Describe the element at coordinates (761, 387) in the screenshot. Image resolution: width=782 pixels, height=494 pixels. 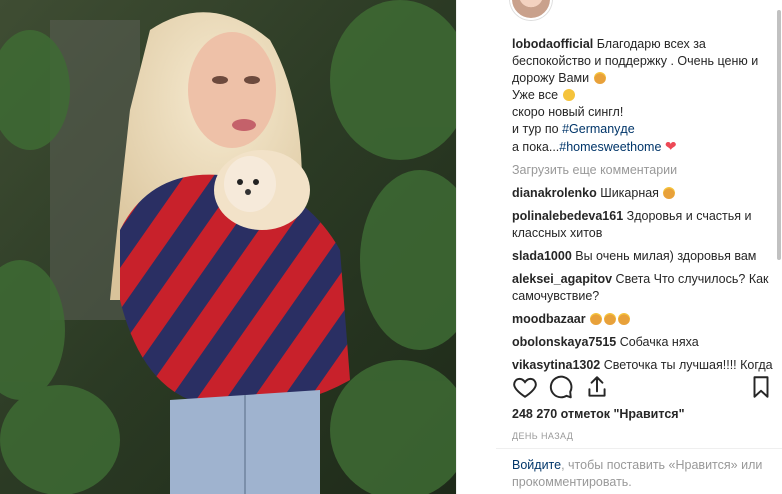
I see `bookmark-icon` at that location.